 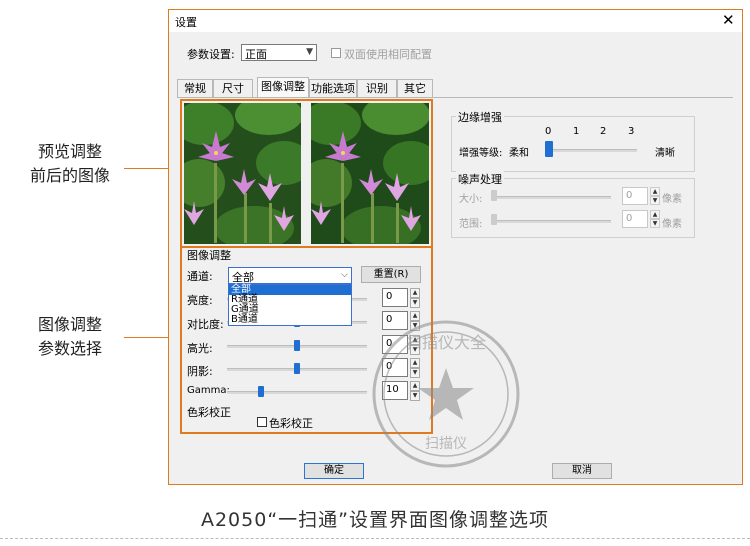 What do you see at coordinates (481, 153) in the screenshot?
I see `edge-level-label: 增强等级:` at bounding box center [481, 153].